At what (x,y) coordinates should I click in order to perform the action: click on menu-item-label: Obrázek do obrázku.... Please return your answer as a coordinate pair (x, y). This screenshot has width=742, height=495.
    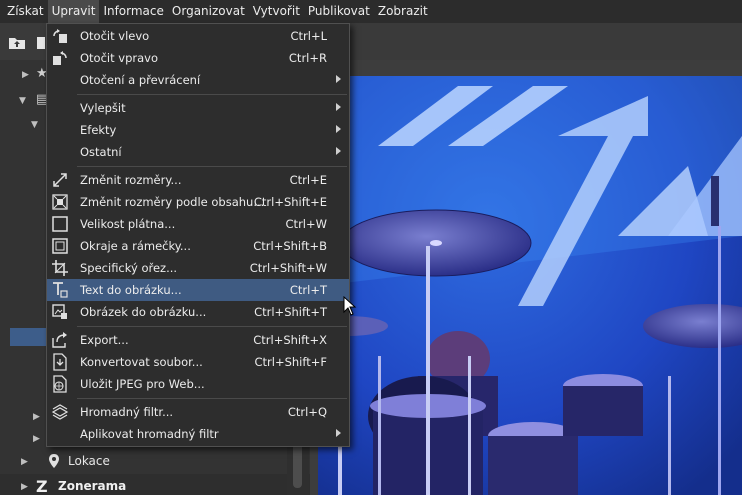
    Looking at the image, I should click on (143, 312).